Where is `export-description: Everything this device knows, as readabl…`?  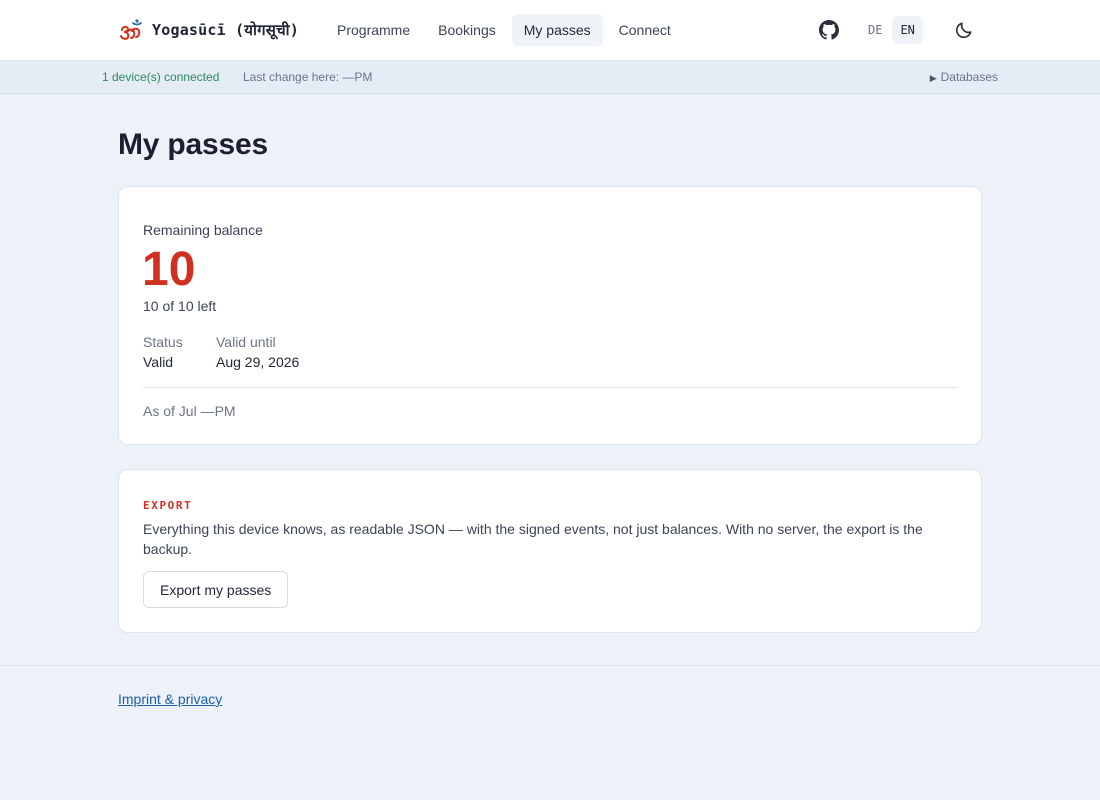
export-description: Everything this device knows, as readabl… is located at coordinates (533, 539).